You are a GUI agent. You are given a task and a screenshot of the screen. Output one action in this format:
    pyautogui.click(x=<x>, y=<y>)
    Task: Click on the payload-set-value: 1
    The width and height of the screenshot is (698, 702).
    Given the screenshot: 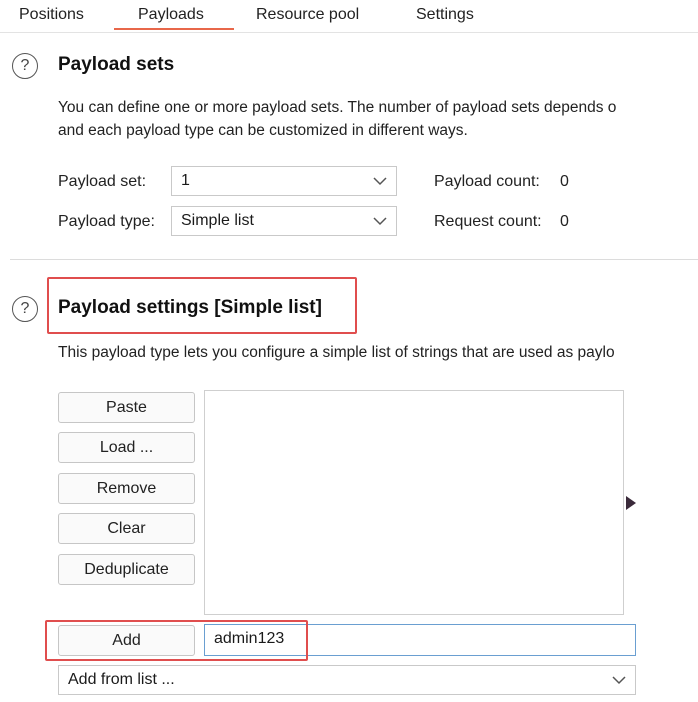 What is the action you would take?
    pyautogui.click(x=185, y=180)
    